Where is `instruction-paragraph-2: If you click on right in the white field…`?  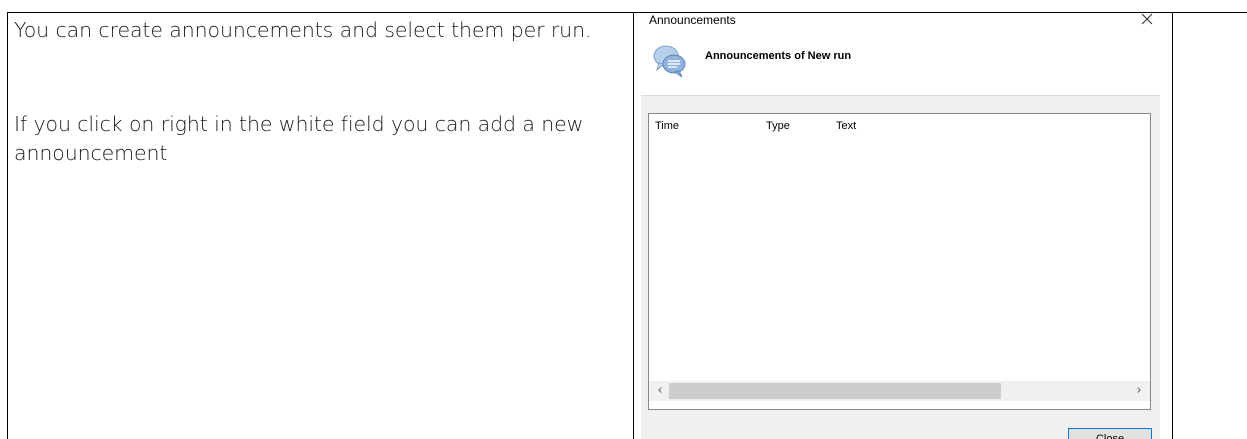 instruction-paragraph-2: If you click on right in the white field… is located at coordinates (299, 138).